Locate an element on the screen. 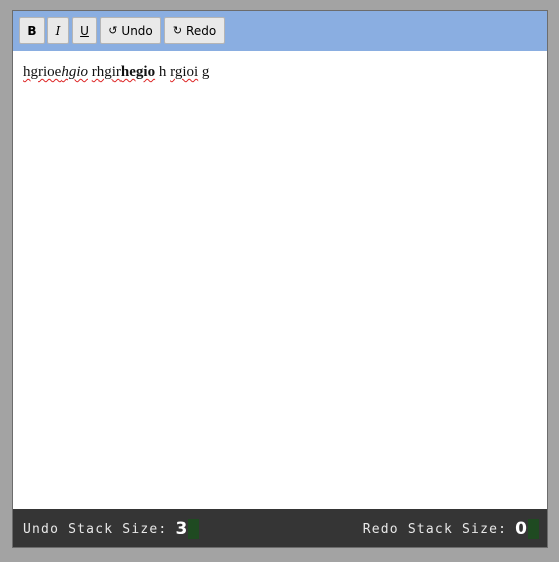  editor-text-segment: rhgir is located at coordinates (106, 72).